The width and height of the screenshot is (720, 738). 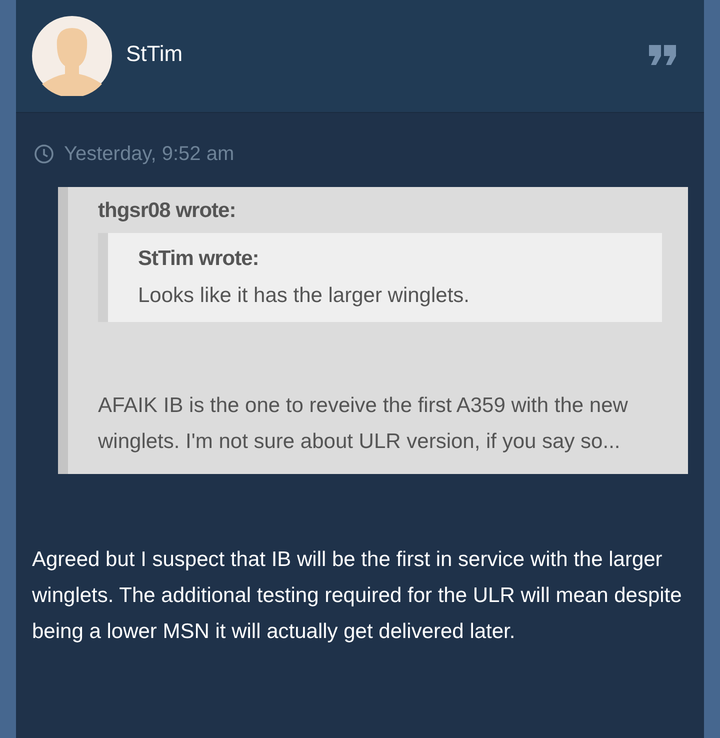 I want to click on quote-author: thgsr08 wrote:, so click(x=167, y=211).